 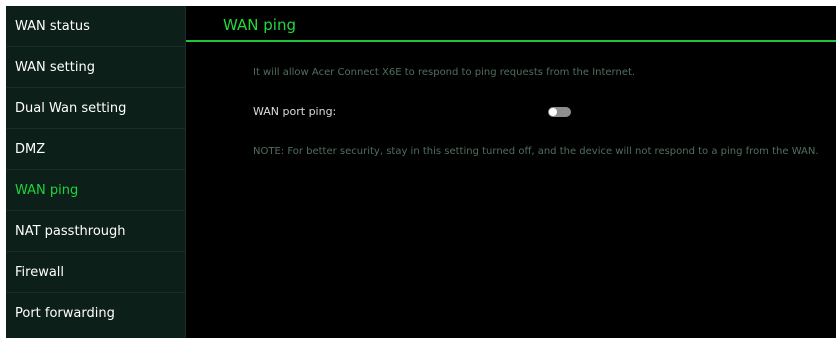 I want to click on title-divider, so click(x=511, y=41).